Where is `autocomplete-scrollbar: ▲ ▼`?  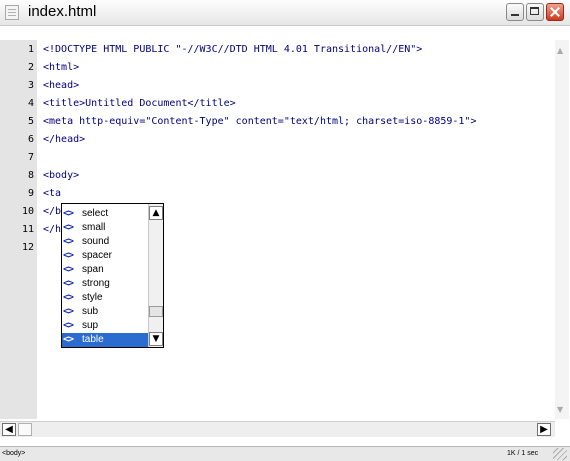 autocomplete-scrollbar: ▲ ▼ is located at coordinates (155, 275).